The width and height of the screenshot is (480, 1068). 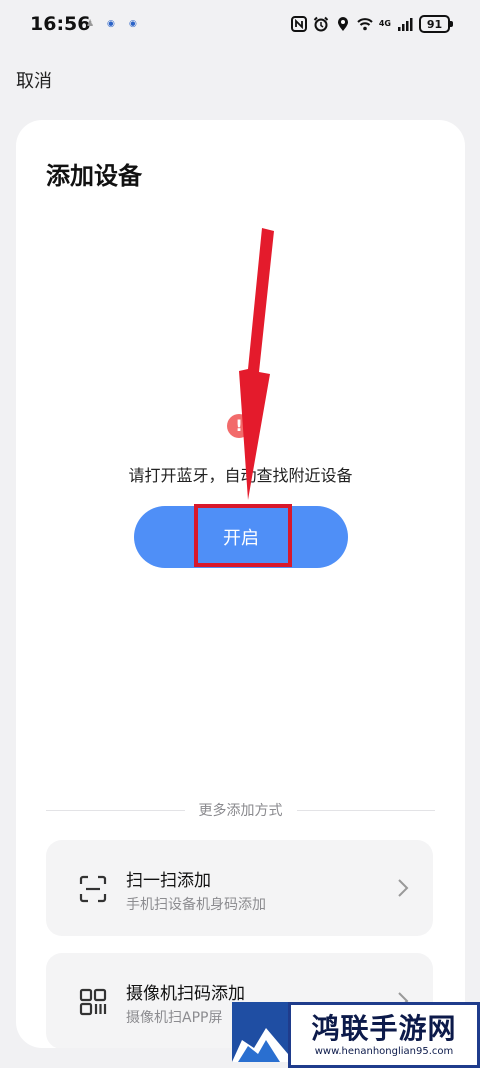 I want to click on user-icon: ♟, so click(x=90, y=24).